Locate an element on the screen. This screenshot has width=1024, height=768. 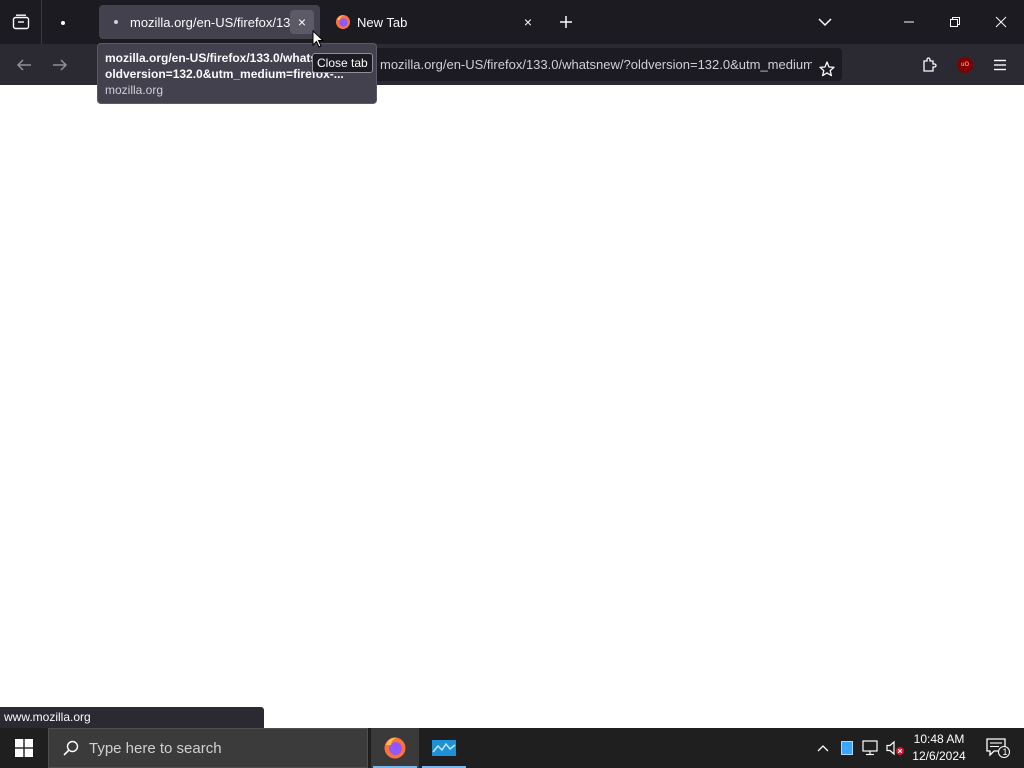
search-placeholder: Type here to search is located at coordinates (155, 748).